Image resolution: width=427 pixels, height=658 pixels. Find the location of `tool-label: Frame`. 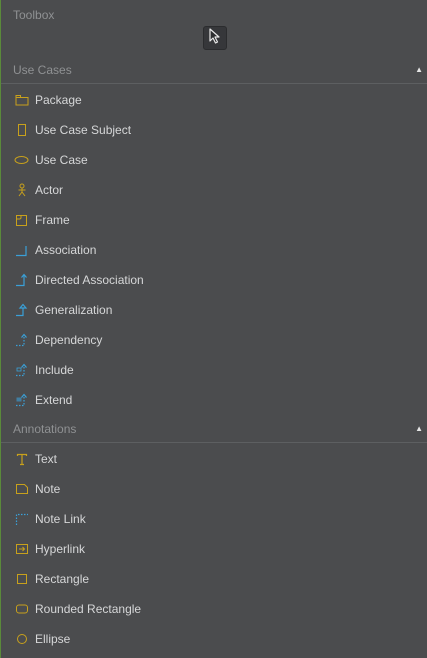

tool-label: Frame is located at coordinates (52, 220).